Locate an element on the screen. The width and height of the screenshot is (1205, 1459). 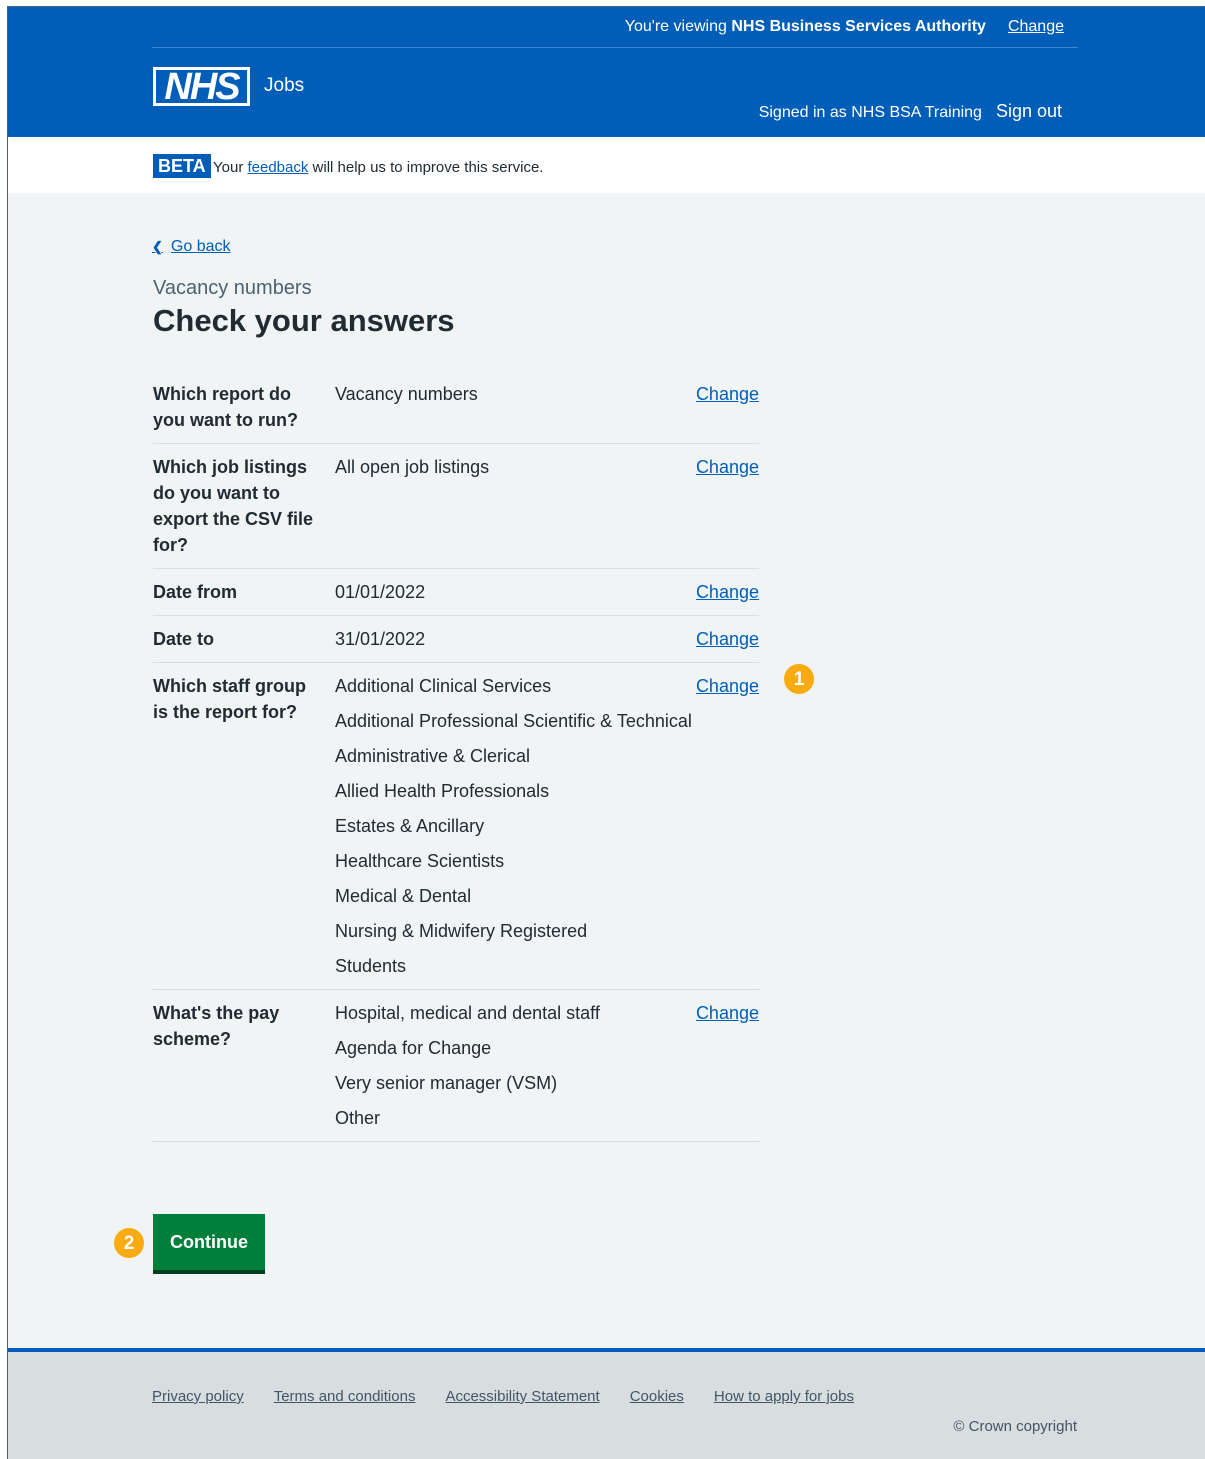
summary-row-date-to: Date to 31/01/2022 Change is located at coordinates (456, 639).